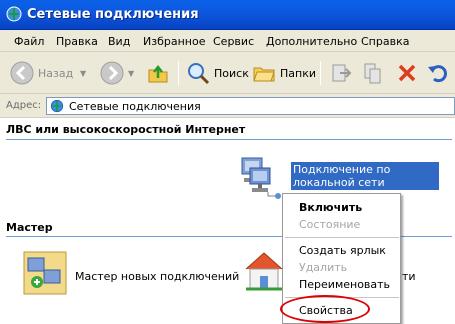 The image size is (455, 324). I want to click on move-to-icon, so click(342, 73).